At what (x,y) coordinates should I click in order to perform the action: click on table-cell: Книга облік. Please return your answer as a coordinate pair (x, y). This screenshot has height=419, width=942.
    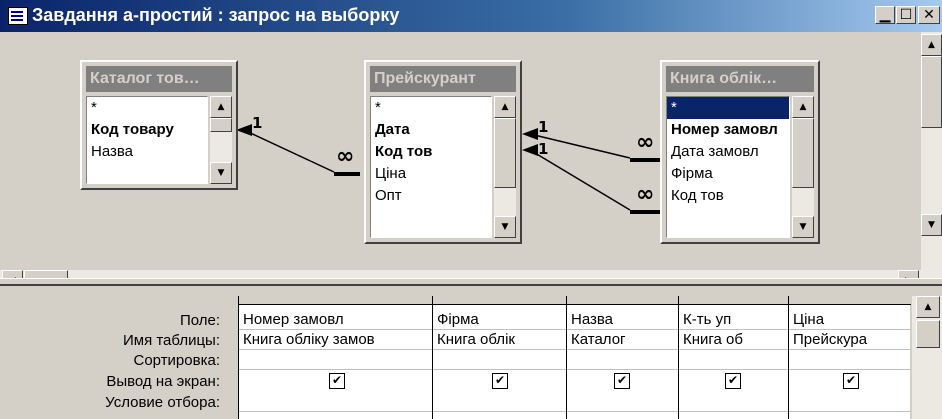
    Looking at the image, I should click on (500, 340).